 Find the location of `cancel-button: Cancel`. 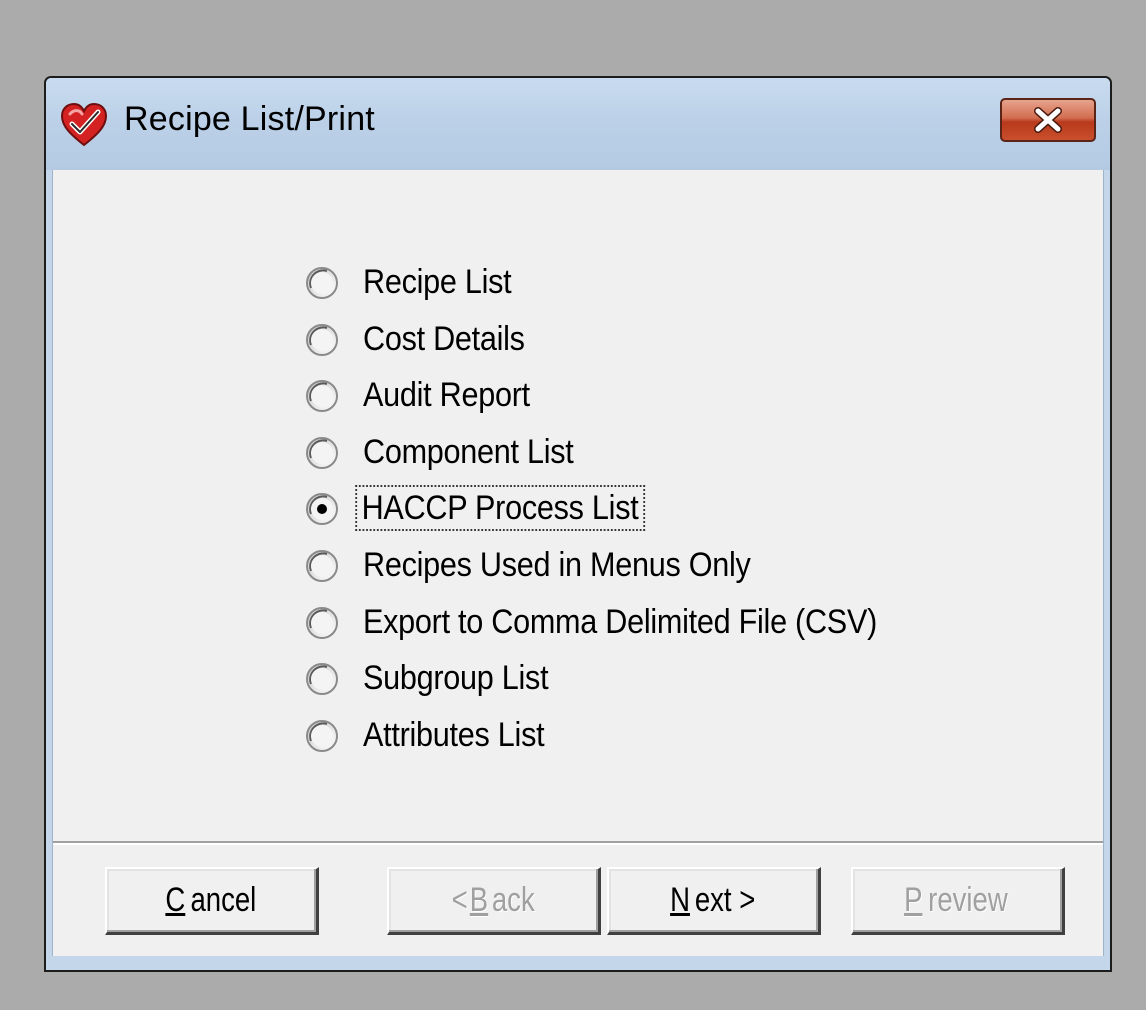

cancel-button: Cancel is located at coordinates (212, 901).